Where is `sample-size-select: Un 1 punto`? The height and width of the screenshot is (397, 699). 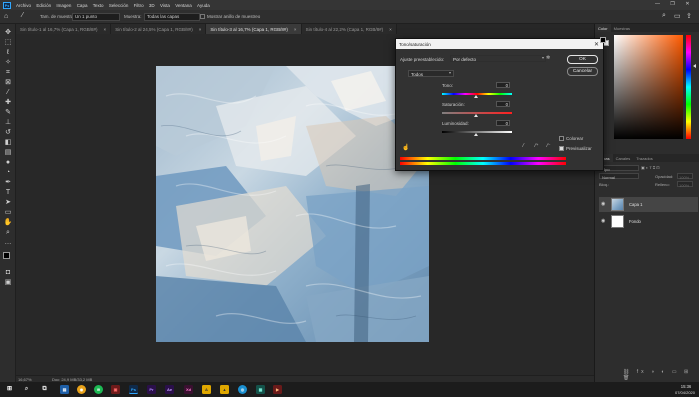 sample-size-select: Un 1 punto is located at coordinates (96, 16).